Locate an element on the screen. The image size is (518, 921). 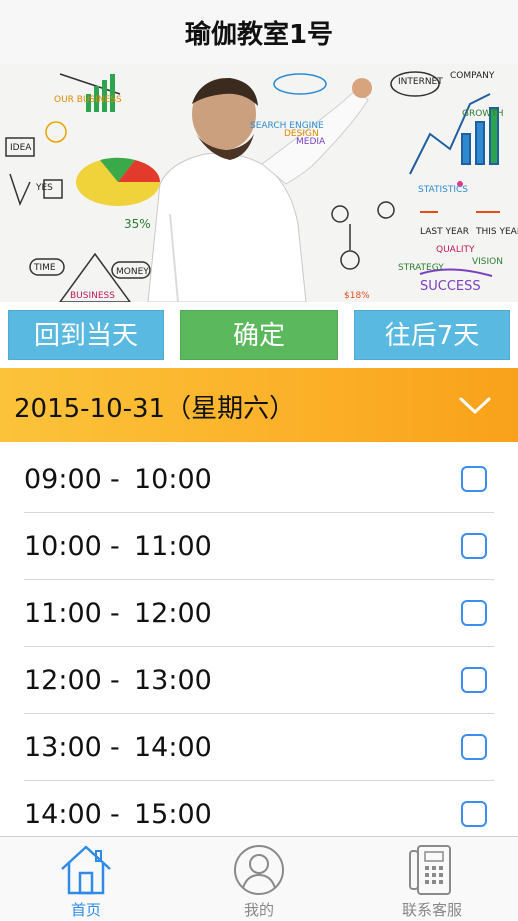
svg-text: STRATEGY is located at coordinates (421, 268).